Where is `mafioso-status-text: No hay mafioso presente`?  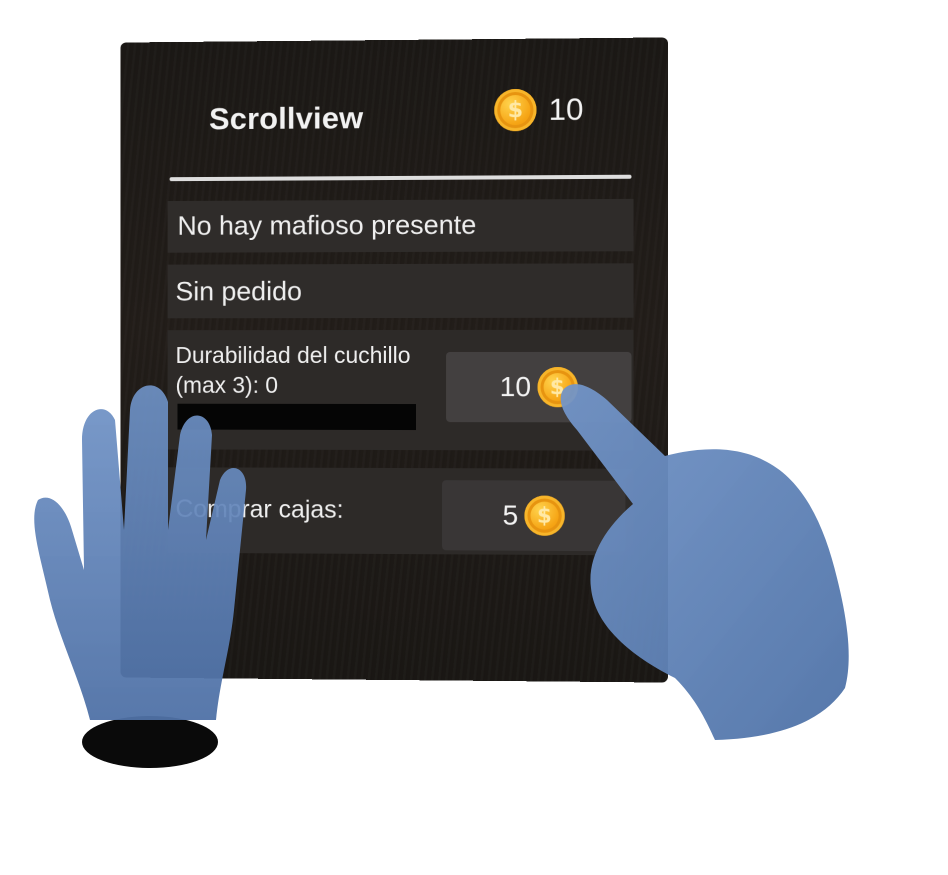 mafioso-status-text: No hay mafioso presente is located at coordinates (326, 226).